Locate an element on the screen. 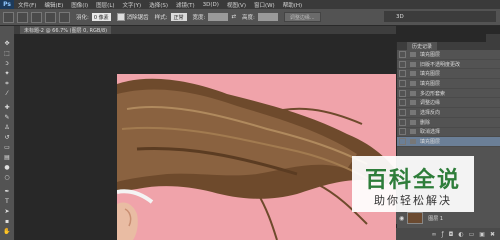 The width and height of the screenshot is (500, 240). history-item: 删除 is located at coordinates (448, 123).